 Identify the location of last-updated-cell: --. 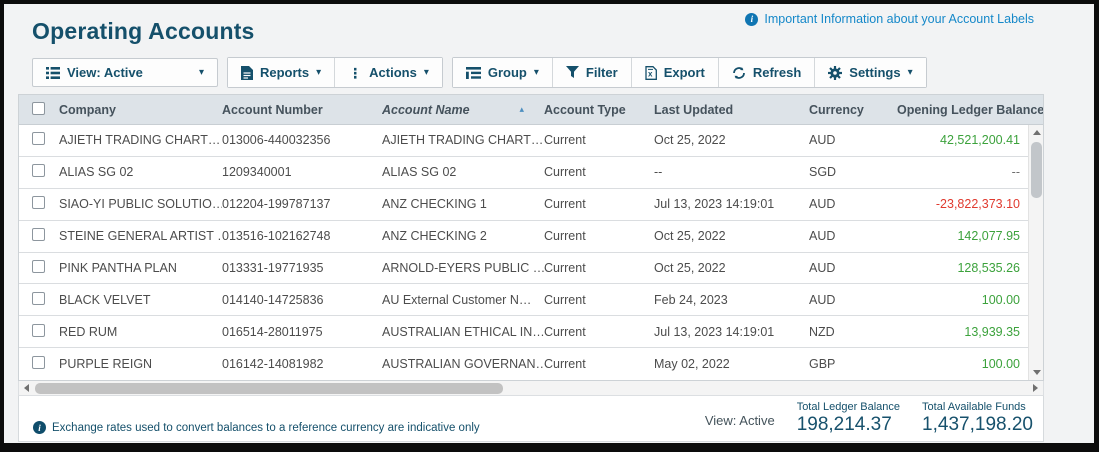
(658, 172).